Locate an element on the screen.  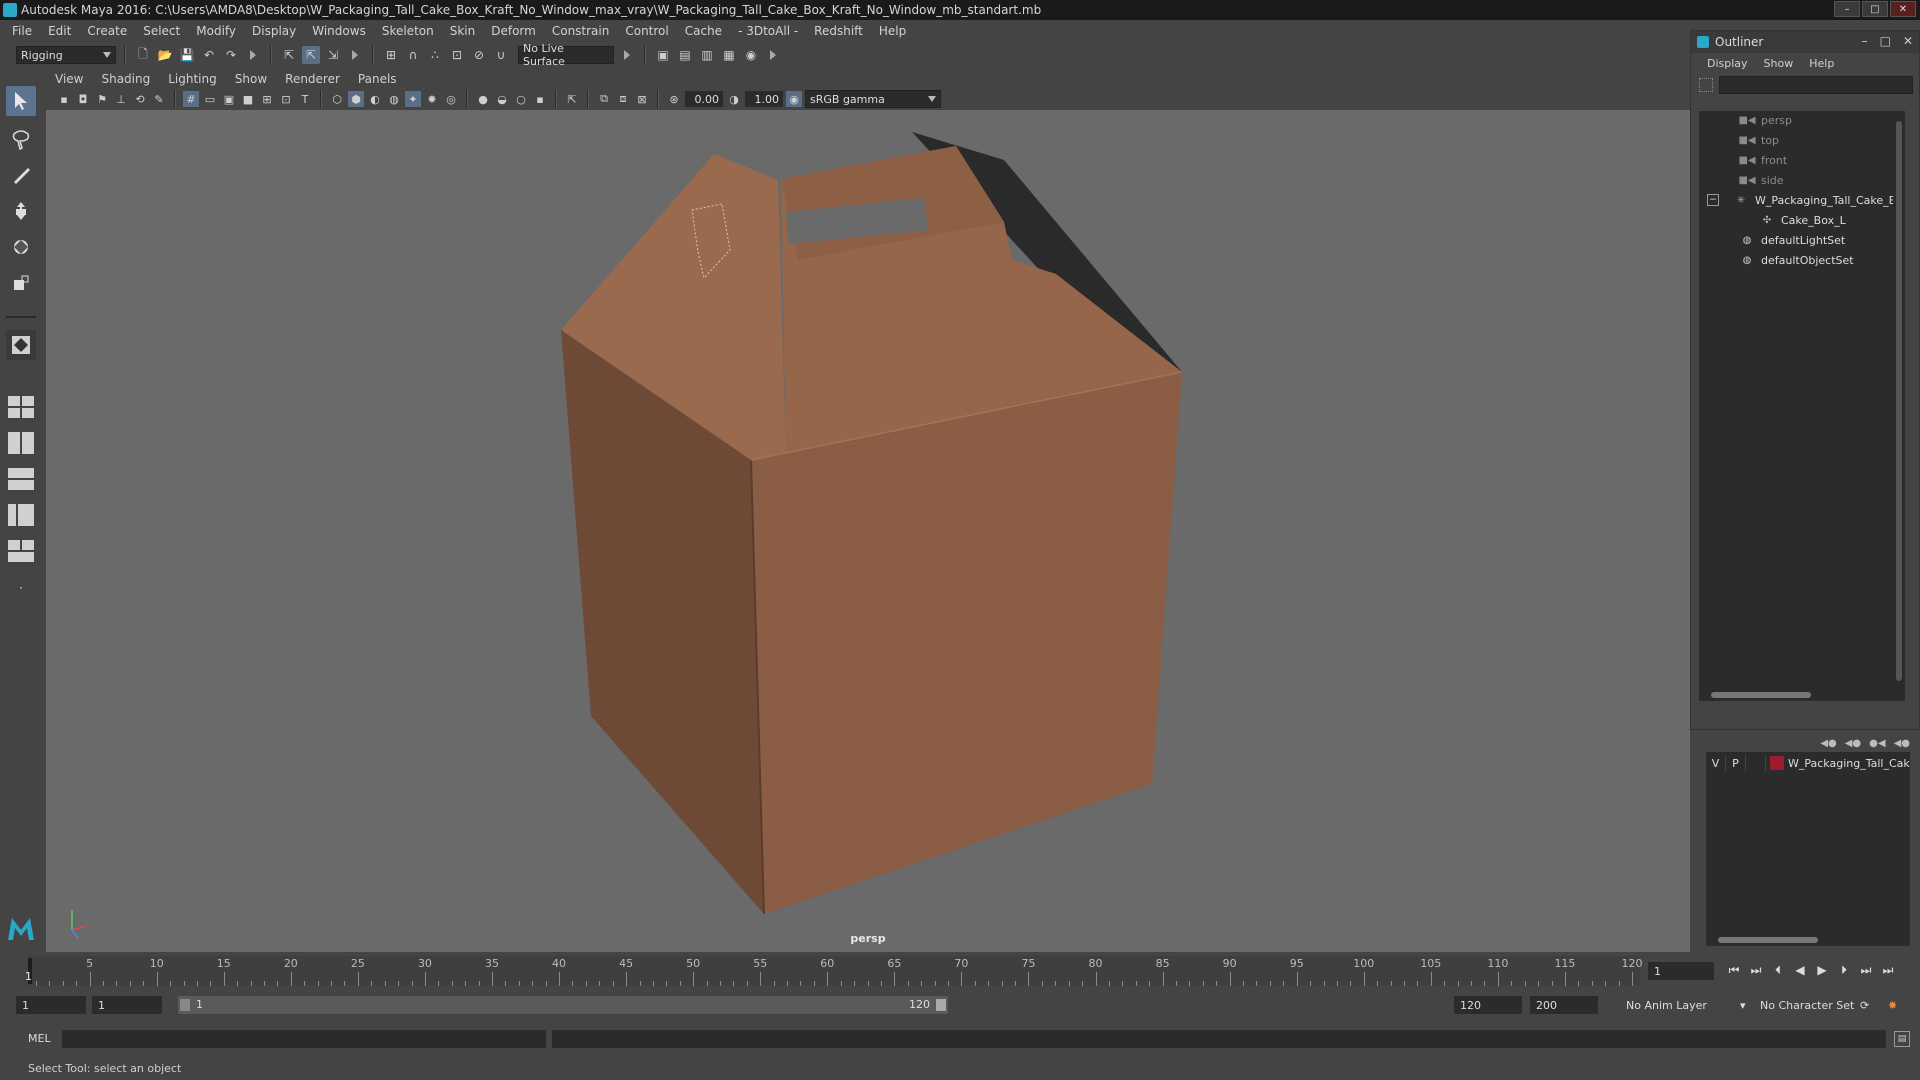
expand-toggle: − is located at coordinates (1713, 200).